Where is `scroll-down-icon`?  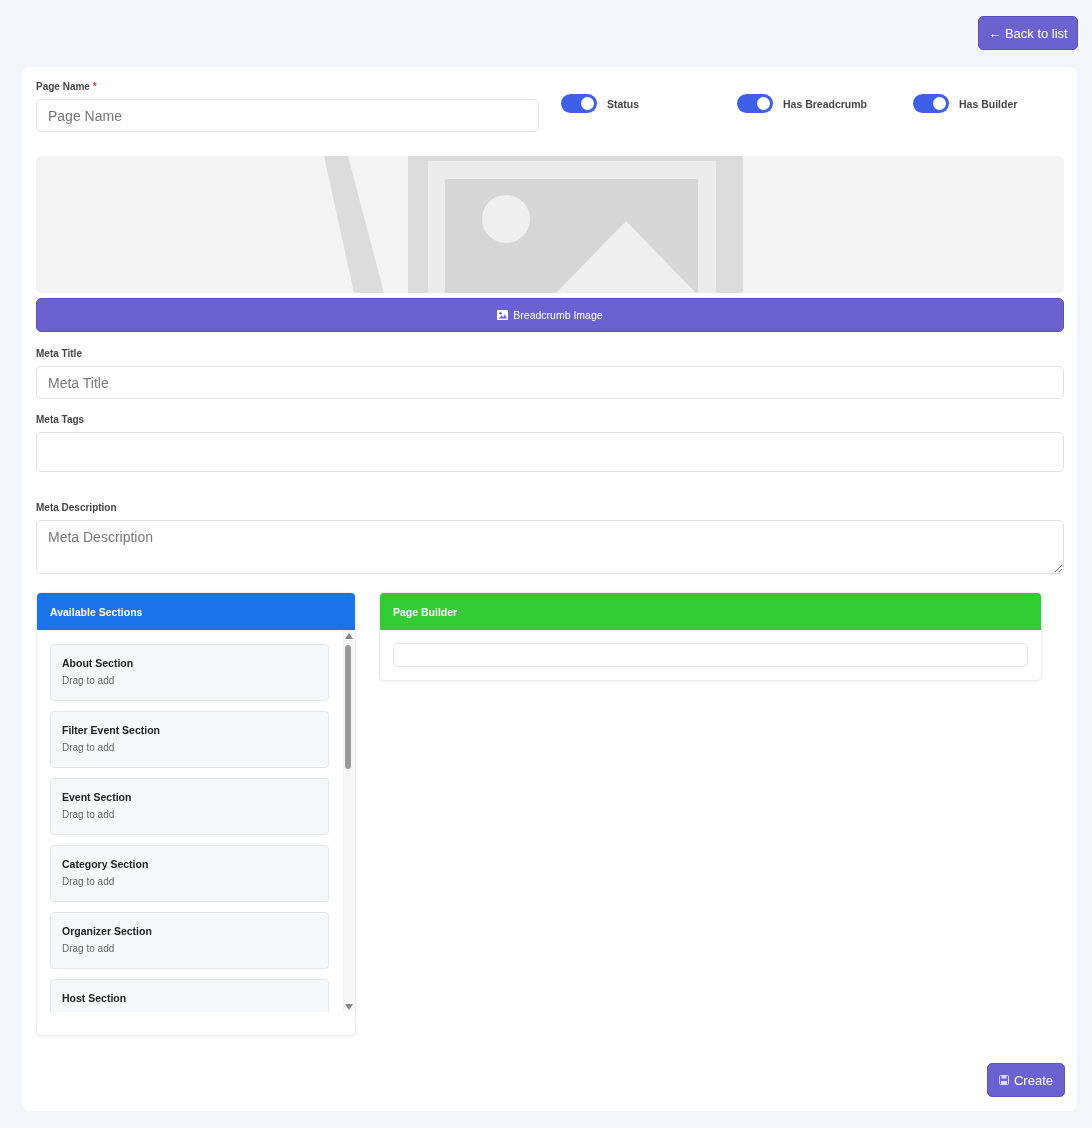 scroll-down-icon is located at coordinates (349, 1007).